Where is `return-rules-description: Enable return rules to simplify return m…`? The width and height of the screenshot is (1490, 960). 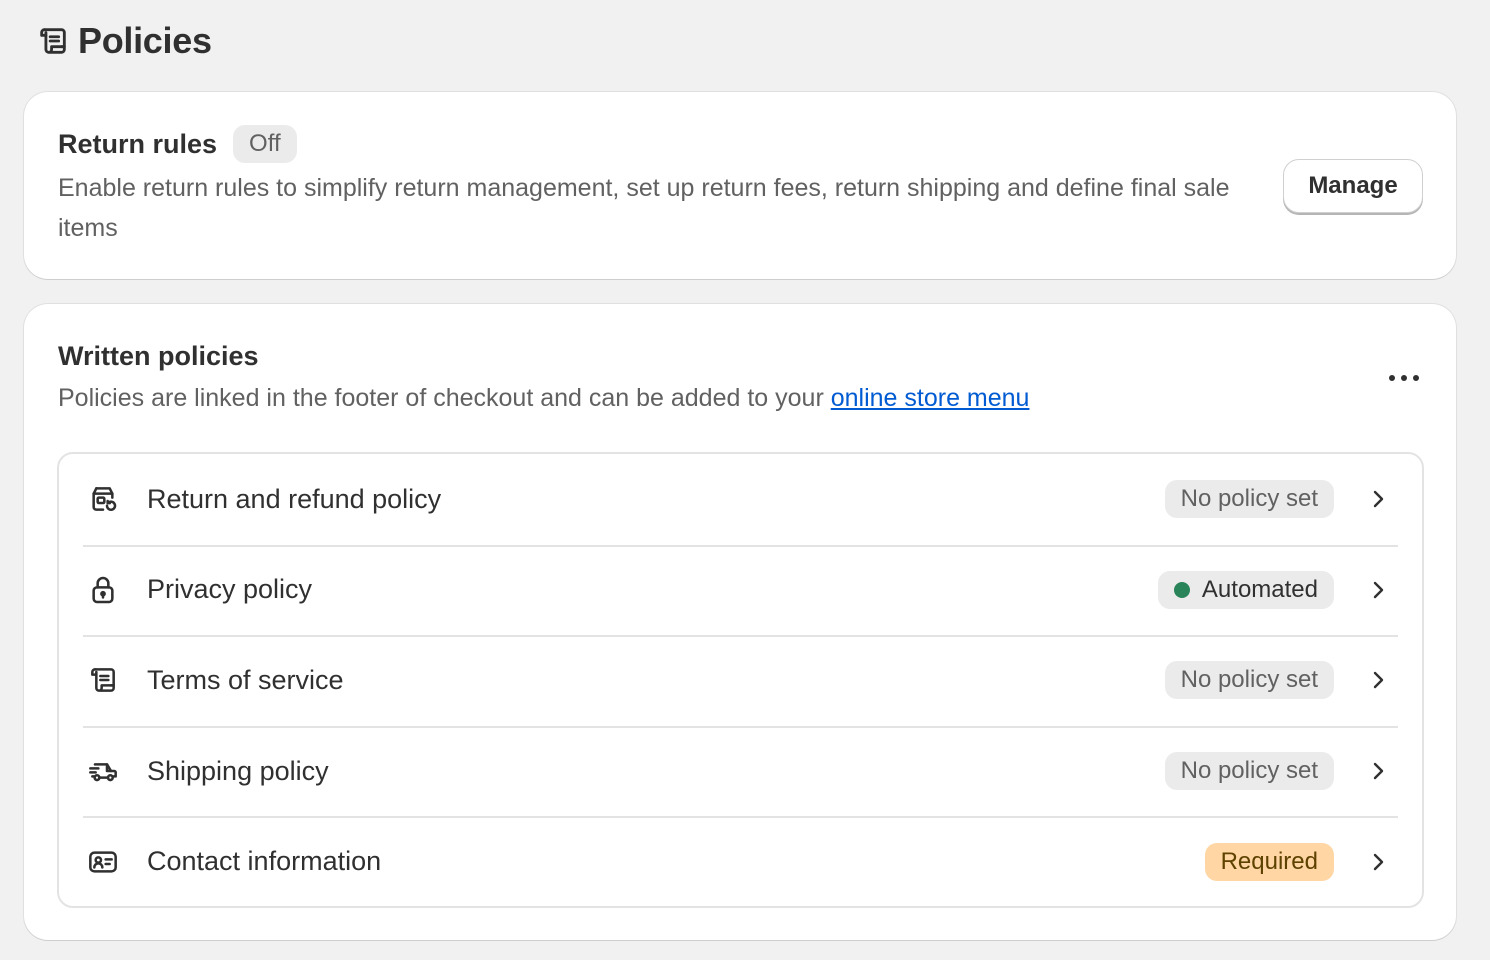 return-rules-description: Enable return rules to simplify return m… is located at coordinates (644, 208).